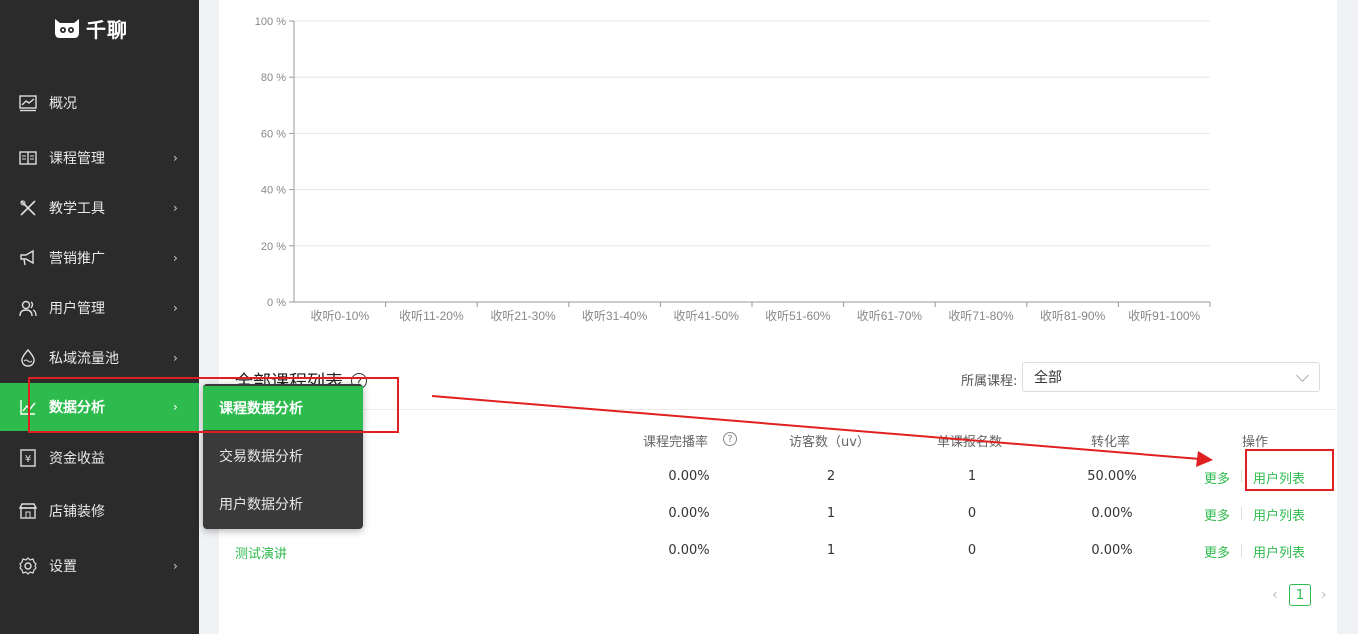 Image resolution: width=1358 pixels, height=634 pixels. Describe the element at coordinates (816, 427) in the screenshot. I see `annotation-arrow-line` at that location.